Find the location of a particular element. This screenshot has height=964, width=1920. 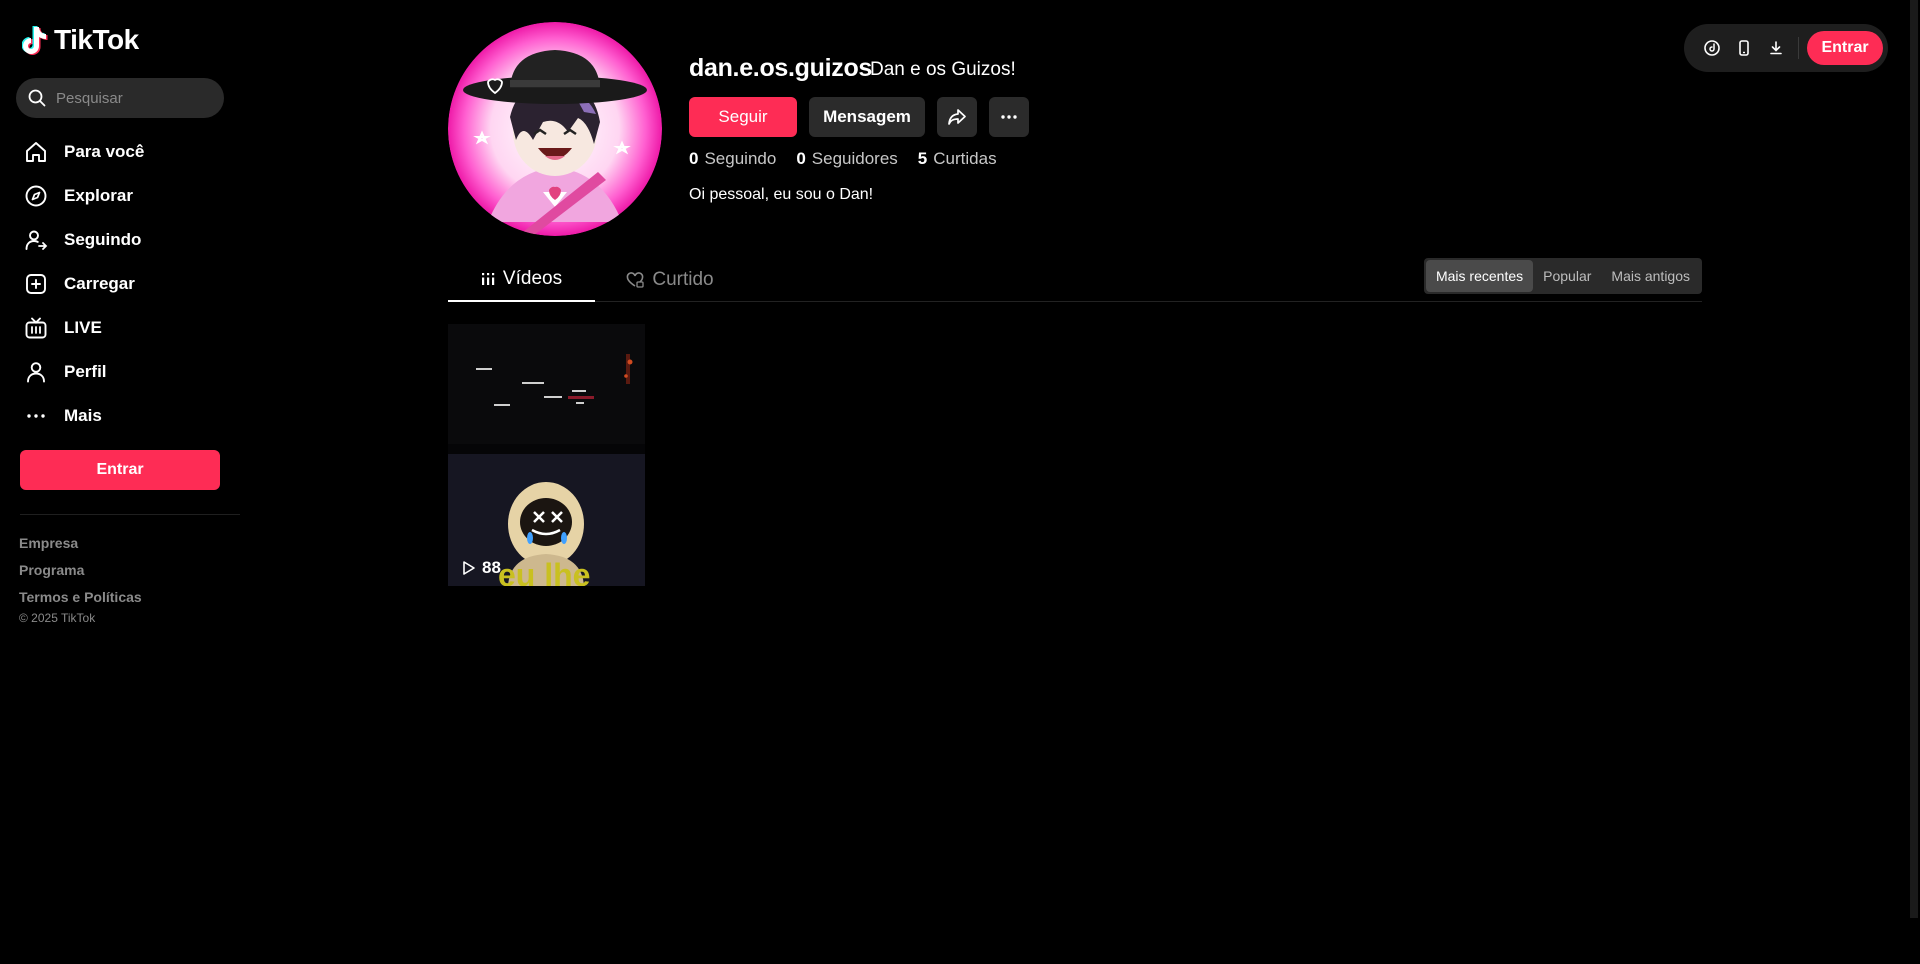

search-bar is located at coordinates (120, 98).